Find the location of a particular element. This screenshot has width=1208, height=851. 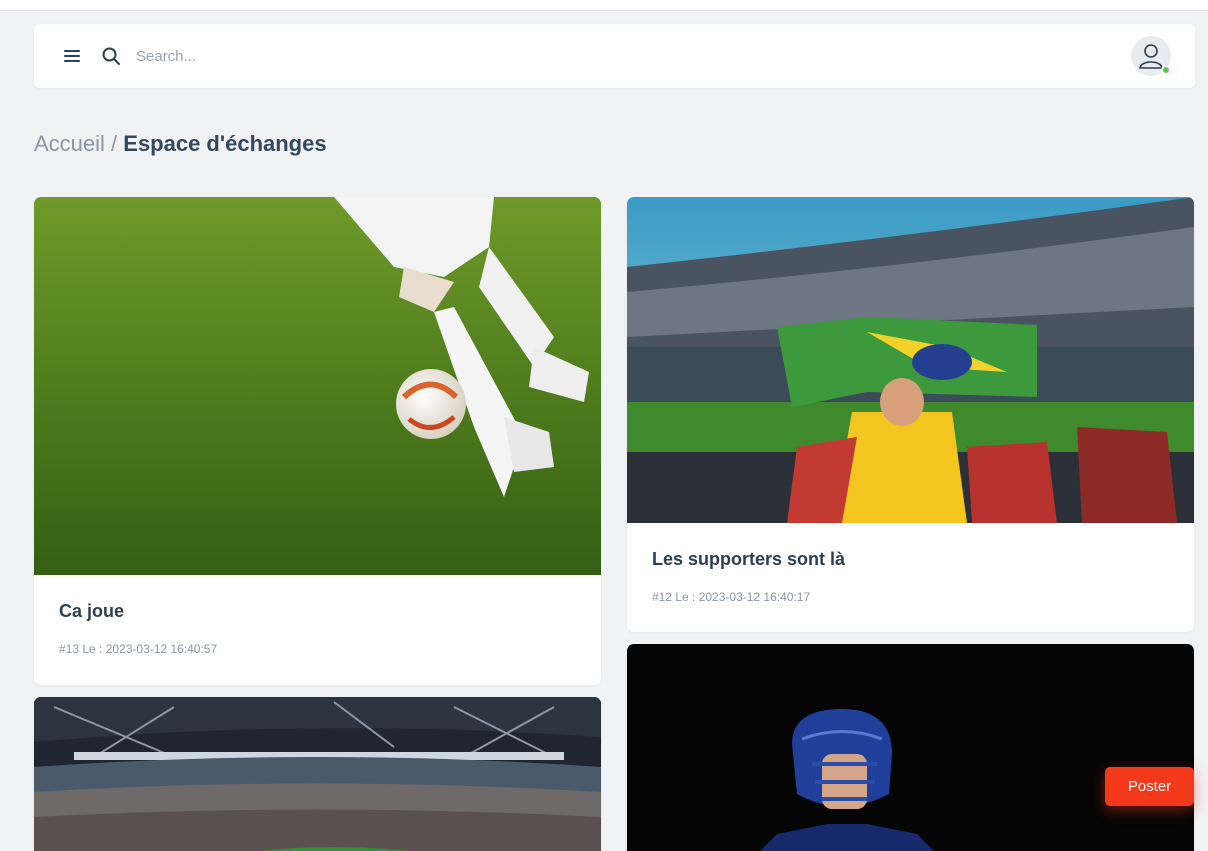

american-football-player-helmet-photo is located at coordinates (910, 747).